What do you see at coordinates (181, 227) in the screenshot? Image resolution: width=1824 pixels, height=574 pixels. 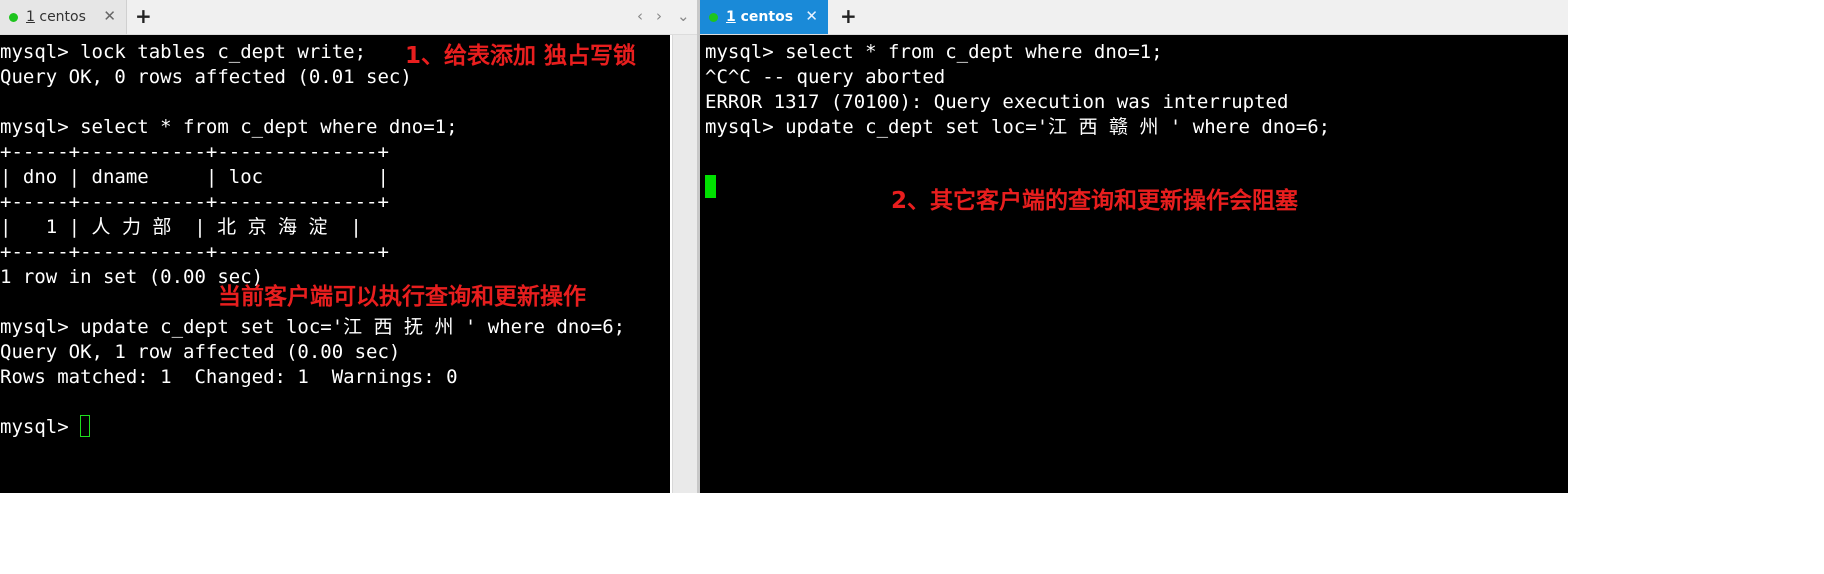 I see `terminal-line: | 1 | 人 力 部 | 北 京 海 淀 |` at bounding box center [181, 227].